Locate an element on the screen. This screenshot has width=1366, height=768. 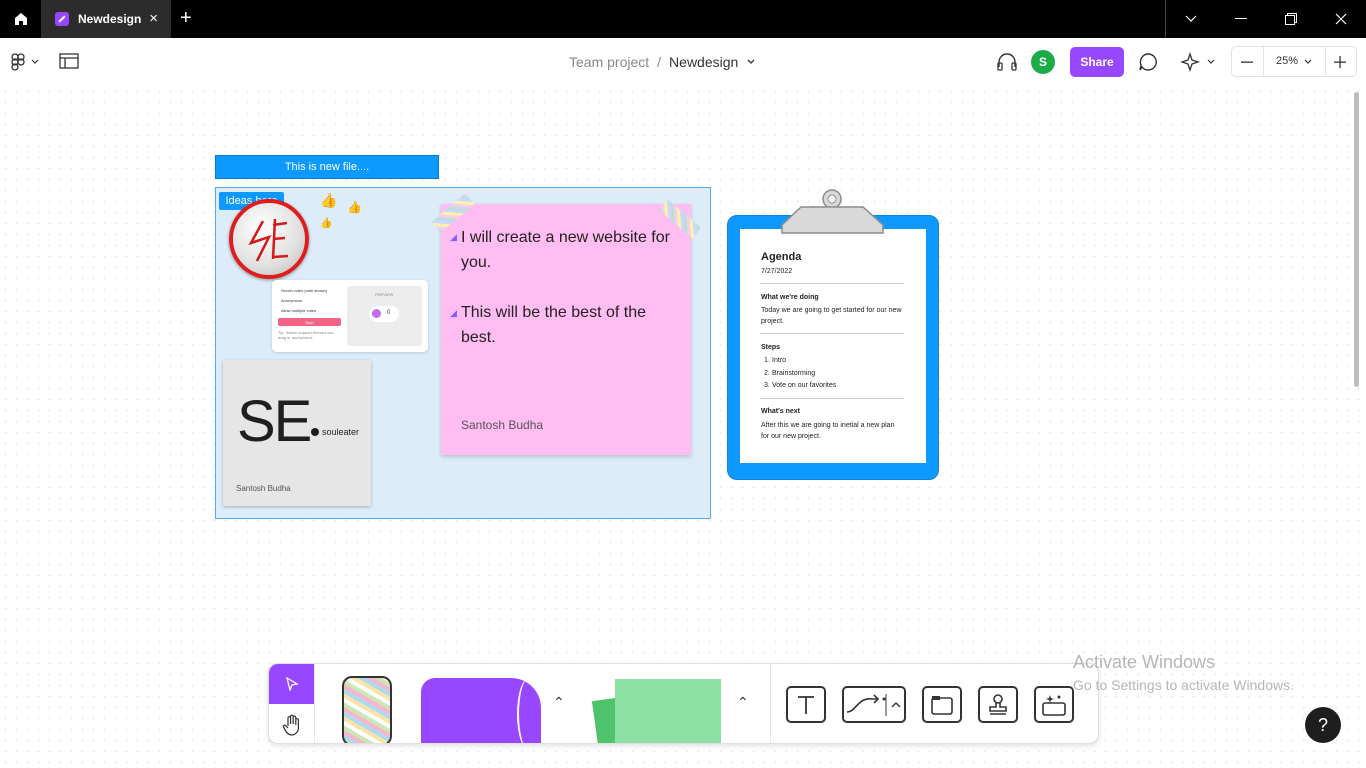
sparkle-icon is located at coordinates (1197, 62).